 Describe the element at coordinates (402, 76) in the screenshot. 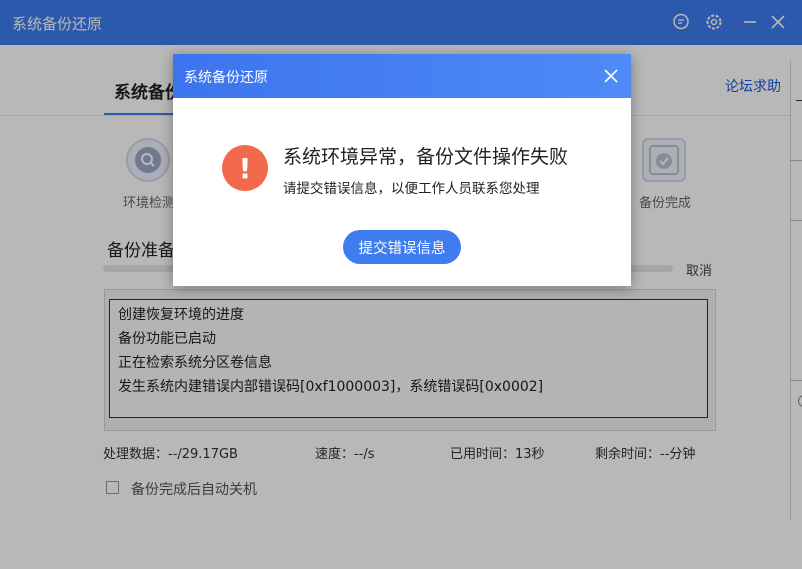

I see `dialog-header: 系统备份还原` at that location.